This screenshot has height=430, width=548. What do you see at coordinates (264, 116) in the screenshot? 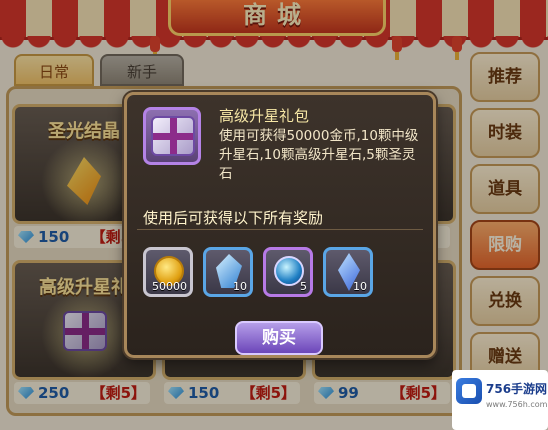
I see `item-title: 高级升星礼包` at bounding box center [264, 116].